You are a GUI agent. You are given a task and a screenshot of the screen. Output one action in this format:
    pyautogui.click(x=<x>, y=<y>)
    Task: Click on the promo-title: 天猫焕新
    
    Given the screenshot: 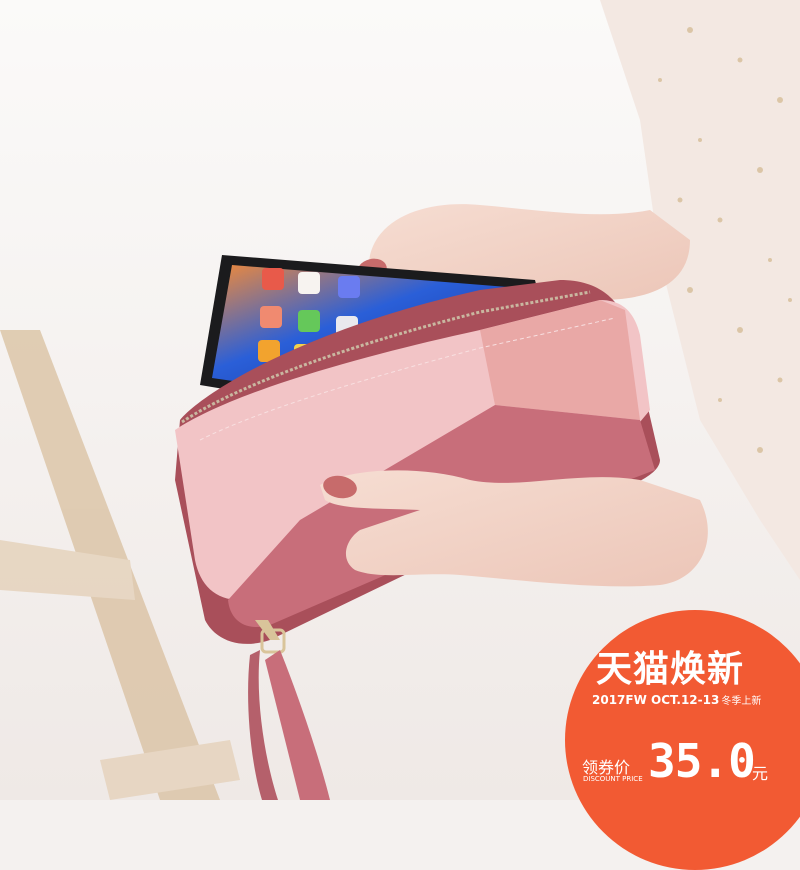 What is the action you would take?
    pyautogui.click(x=670, y=669)
    